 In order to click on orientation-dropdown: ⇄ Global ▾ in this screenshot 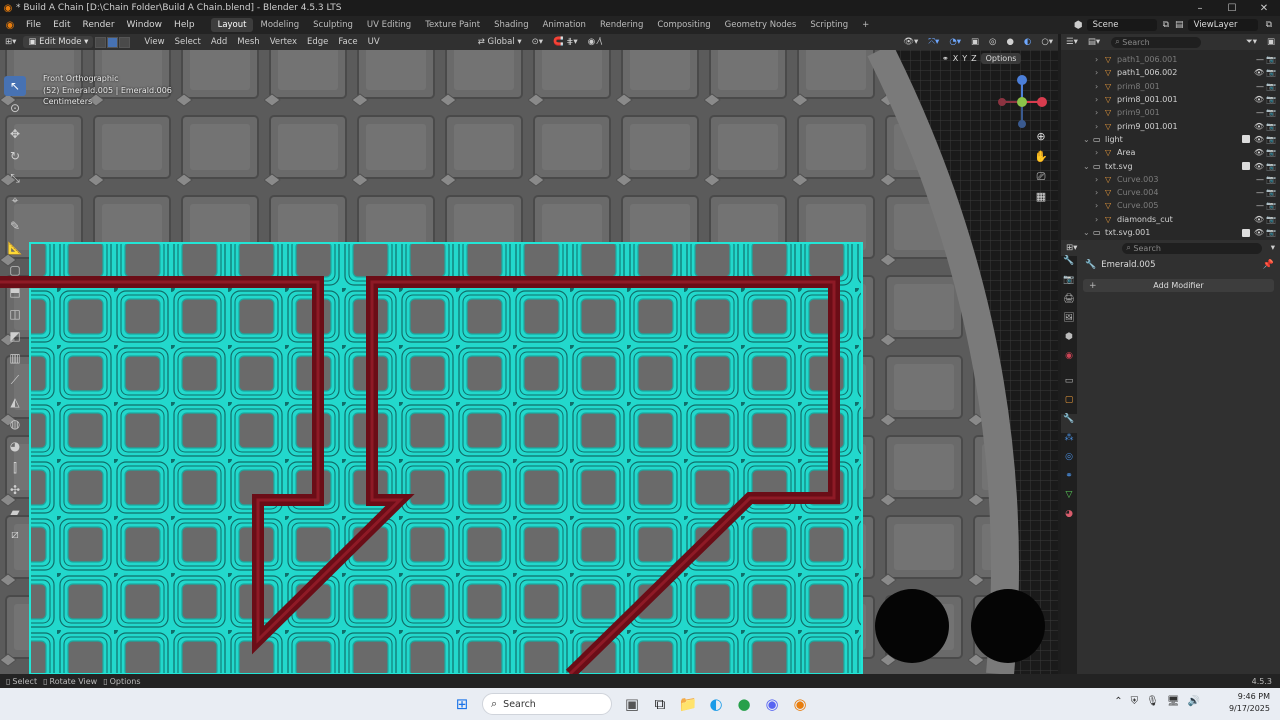, I will do `click(500, 42)`.